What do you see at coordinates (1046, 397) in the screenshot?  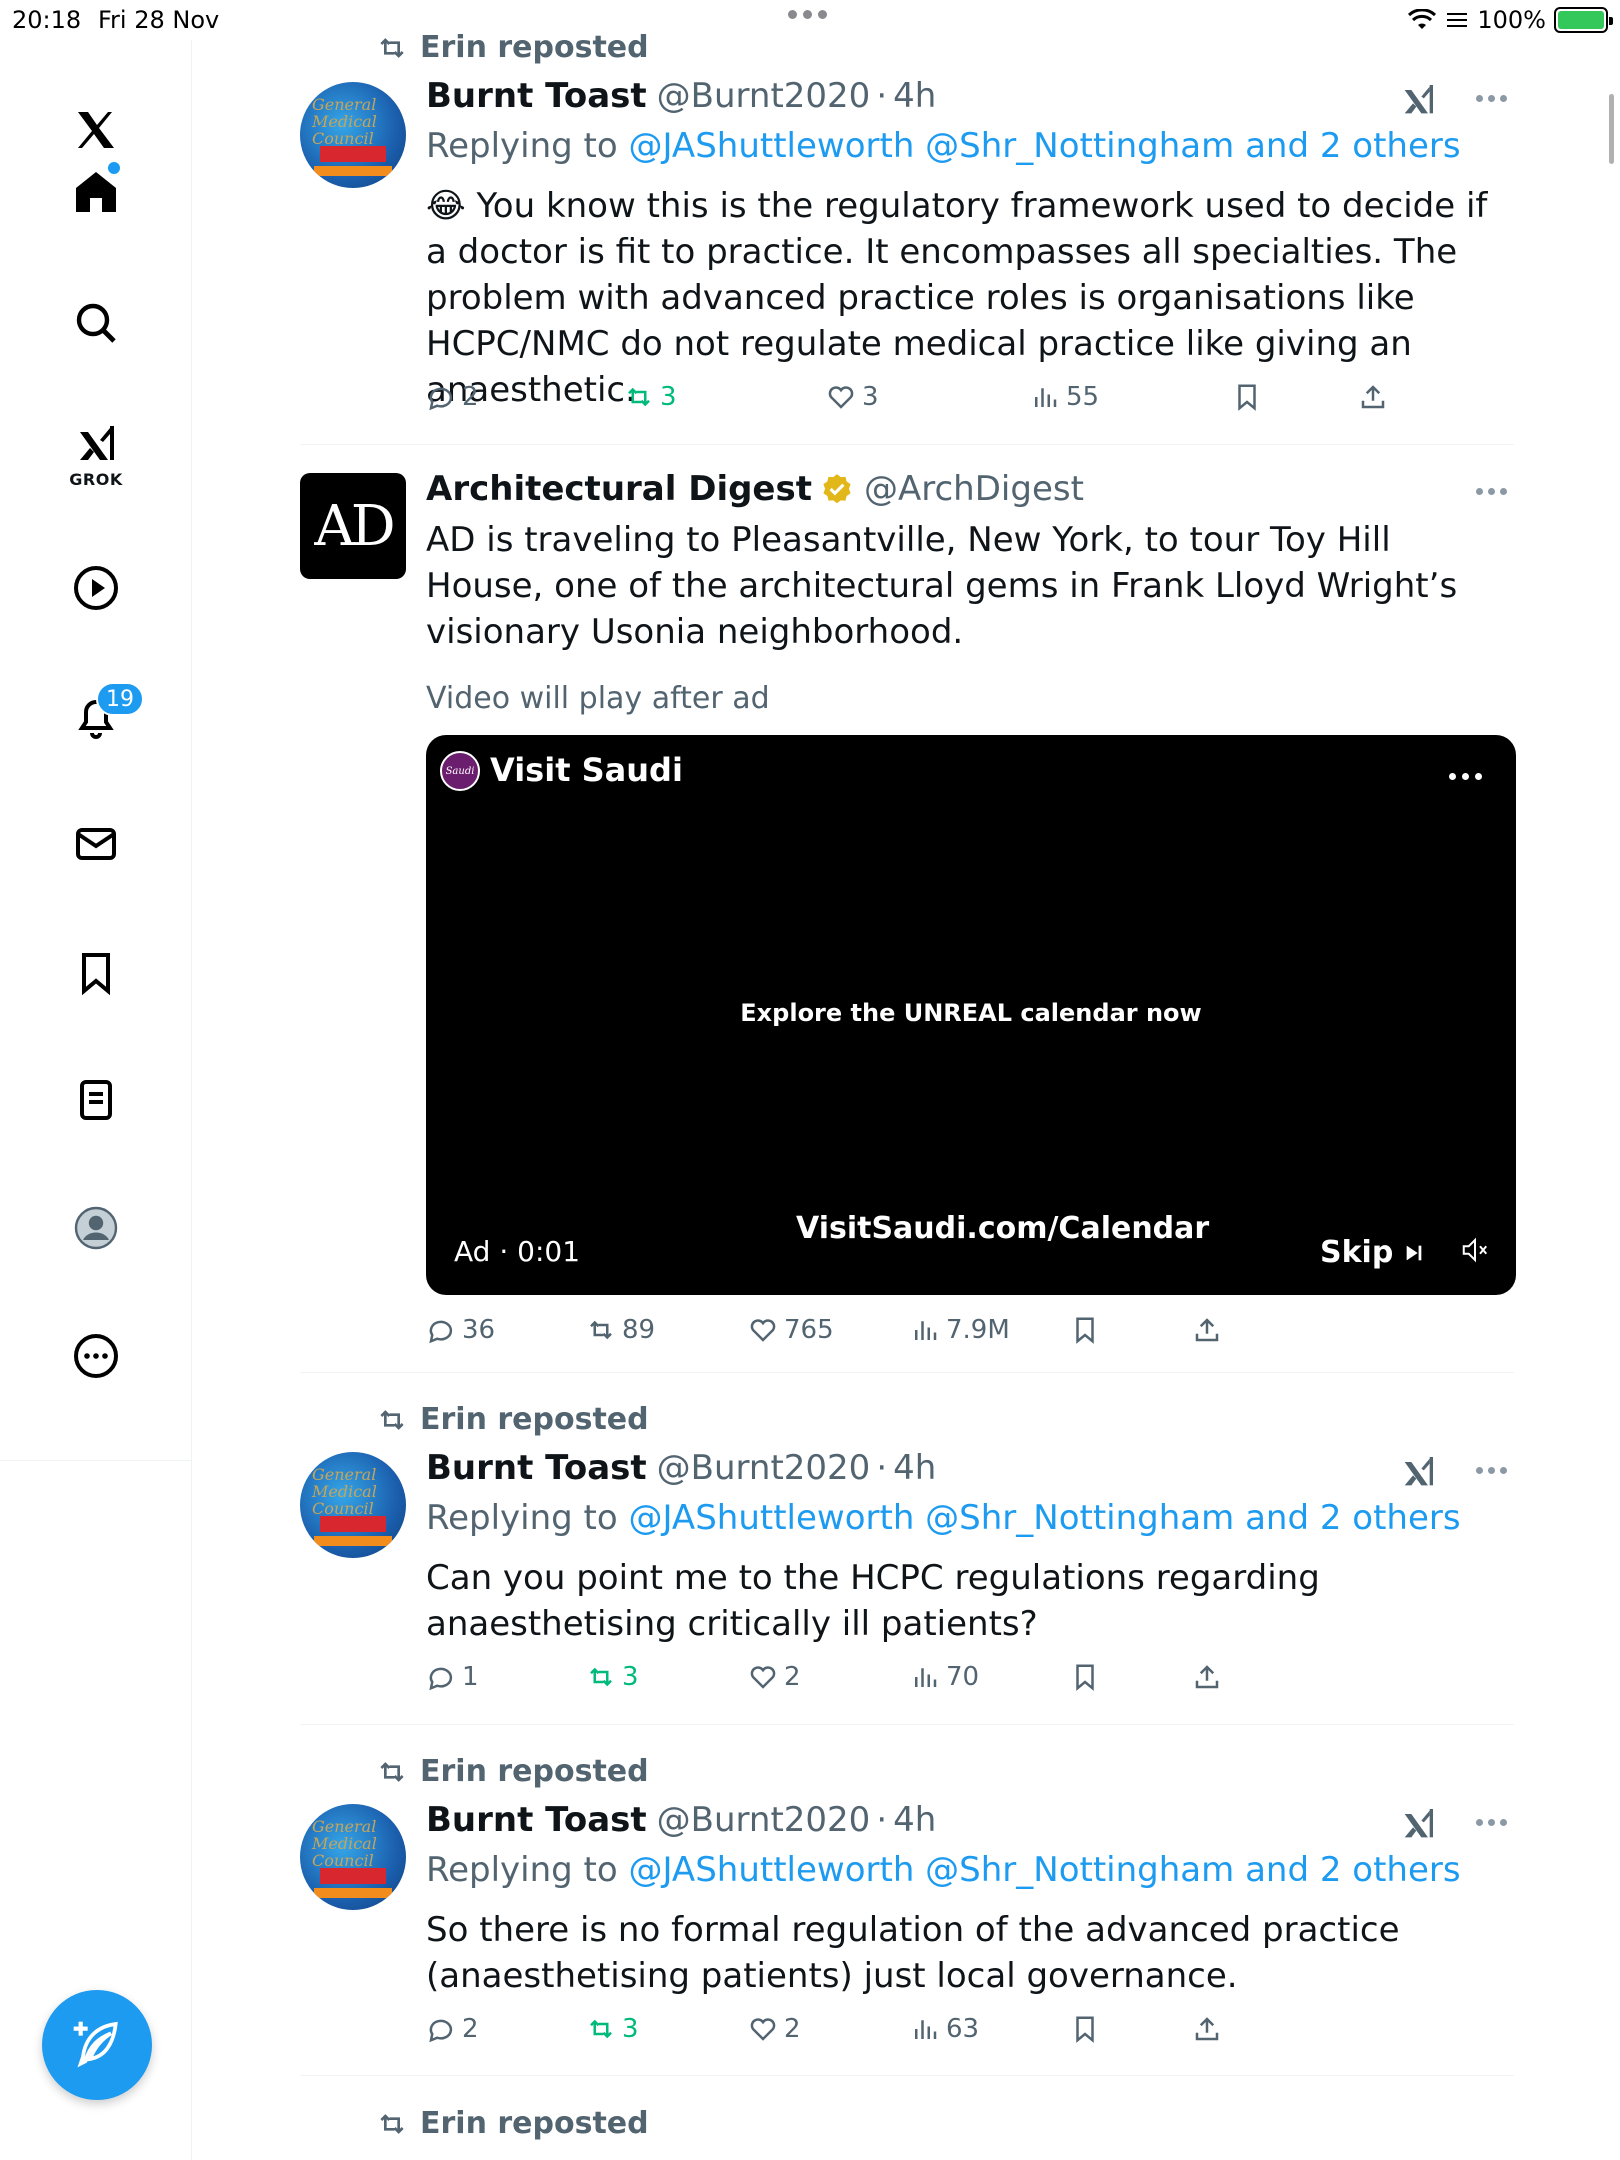 I see `views-icon` at bounding box center [1046, 397].